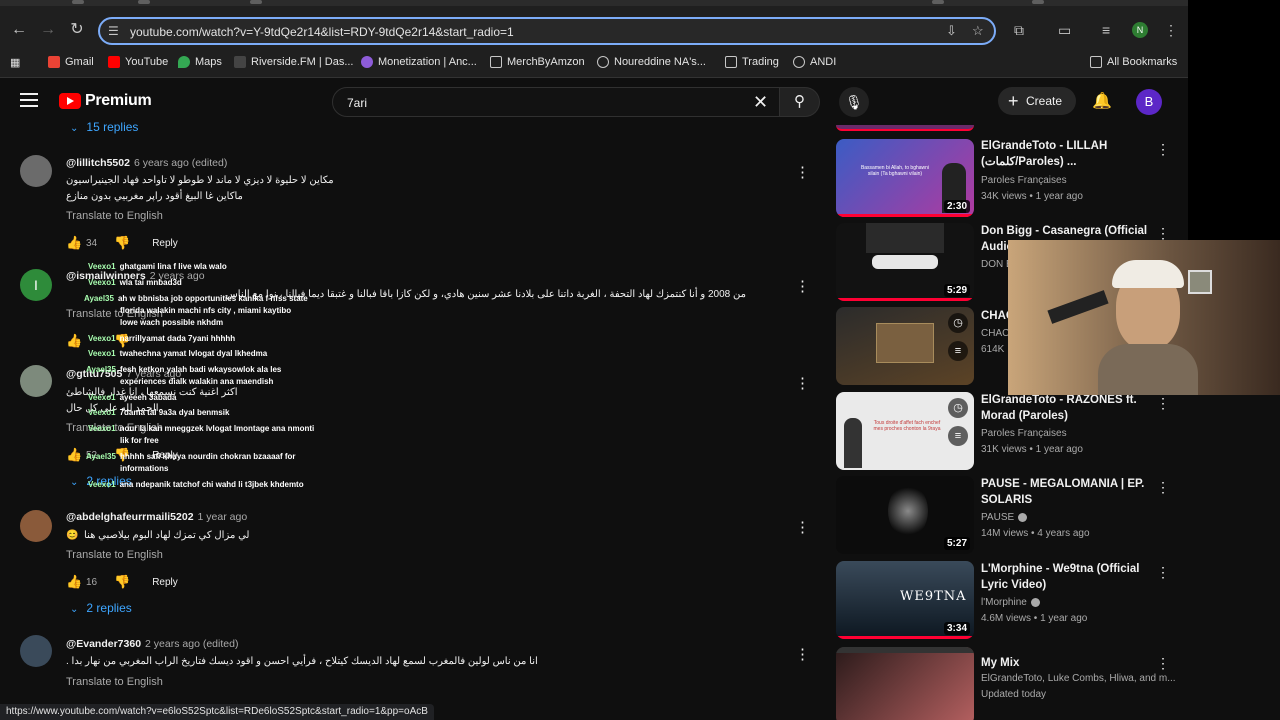 The width and height of the screenshot is (1280, 720). What do you see at coordinates (1073, 663) in the screenshot?
I see `video-title: My Mix` at bounding box center [1073, 663].